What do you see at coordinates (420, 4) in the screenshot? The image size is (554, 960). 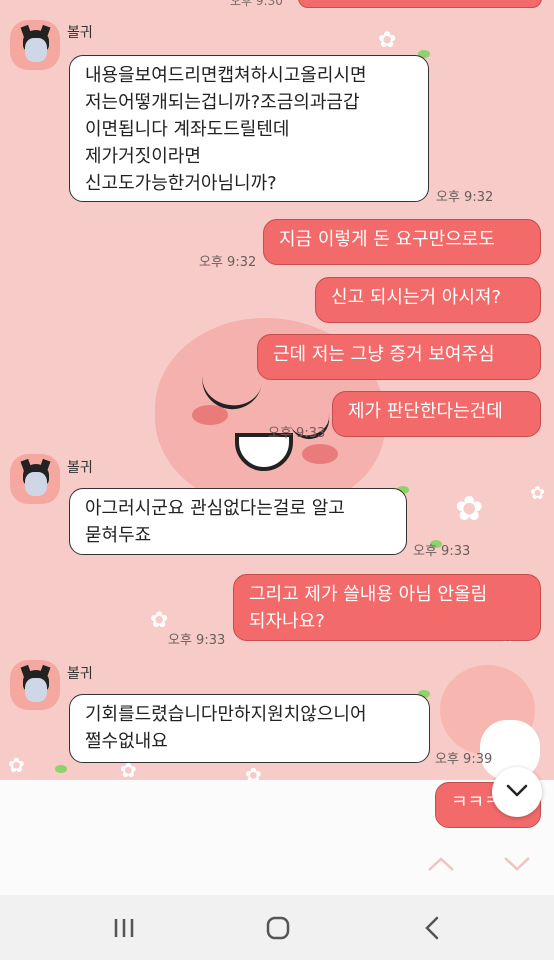 I see `outgoing-message-bubble-partial` at bounding box center [420, 4].